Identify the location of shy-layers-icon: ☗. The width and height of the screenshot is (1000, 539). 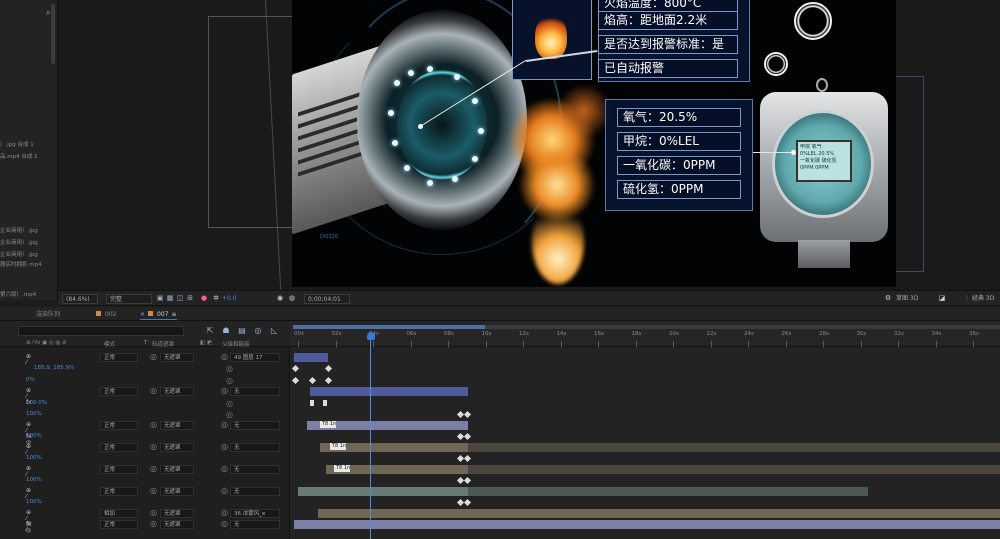
(226, 331).